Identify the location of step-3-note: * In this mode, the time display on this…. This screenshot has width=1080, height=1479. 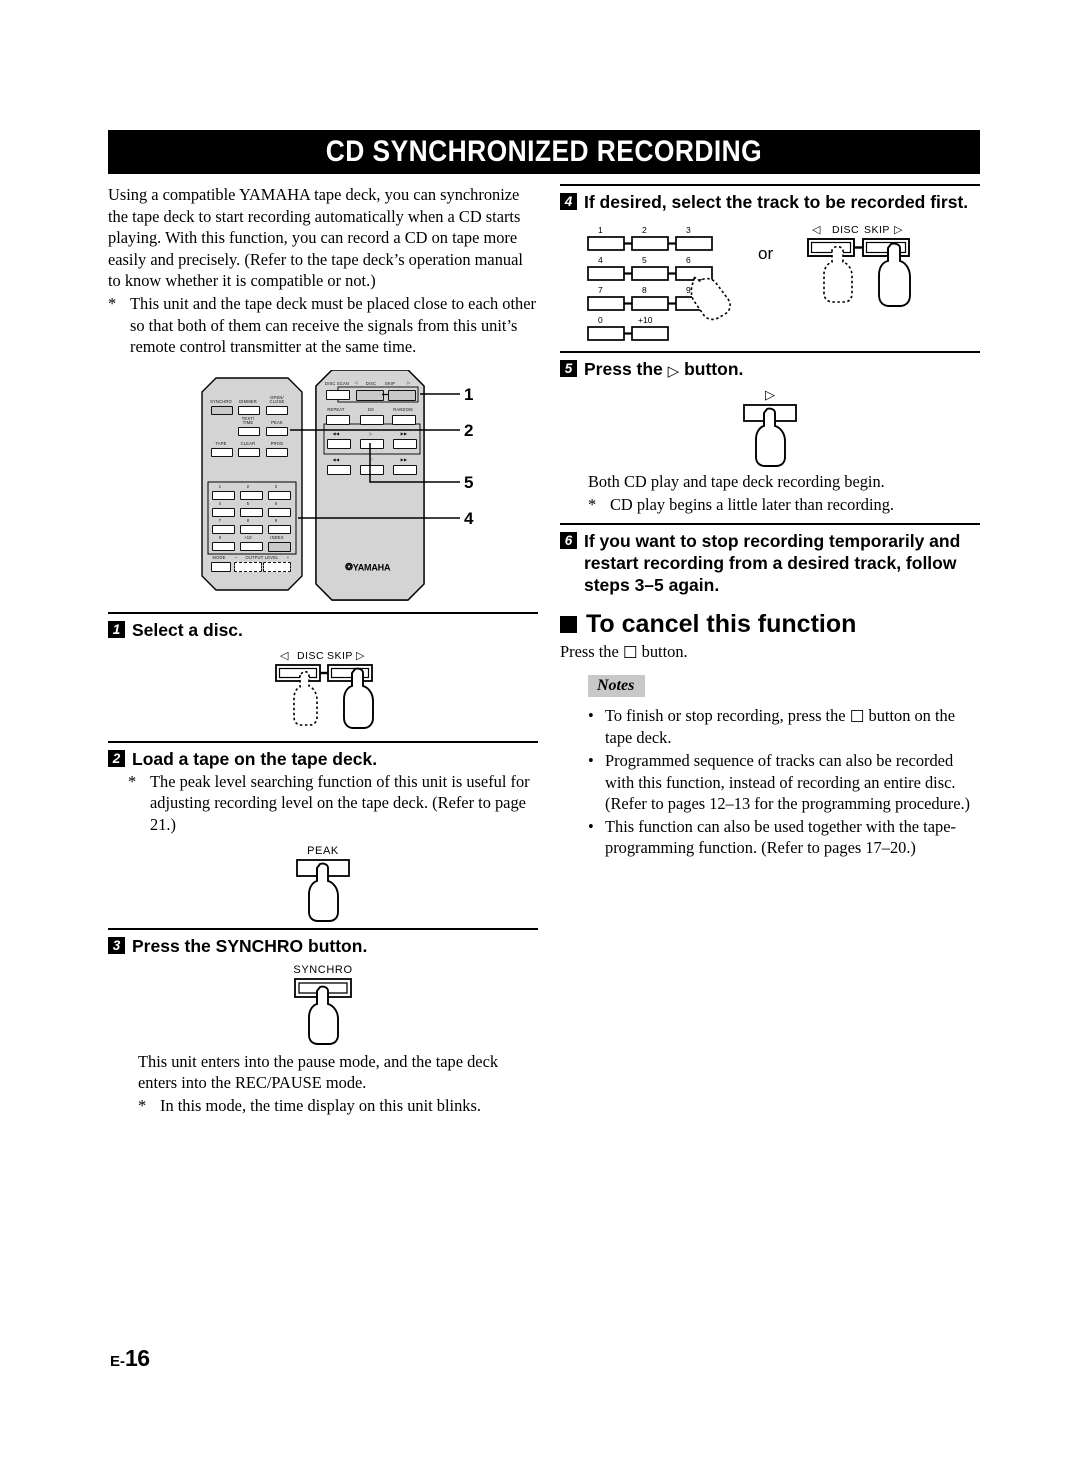
(338, 1106).